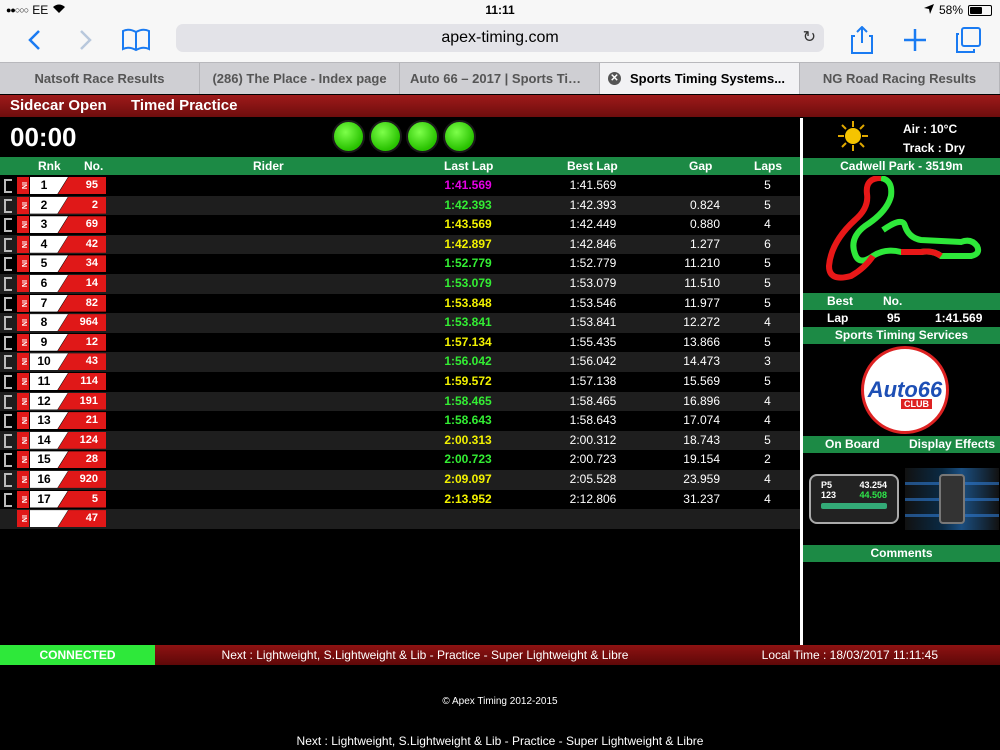  I want to click on best-lap-cell: 1:57.138, so click(593, 380).